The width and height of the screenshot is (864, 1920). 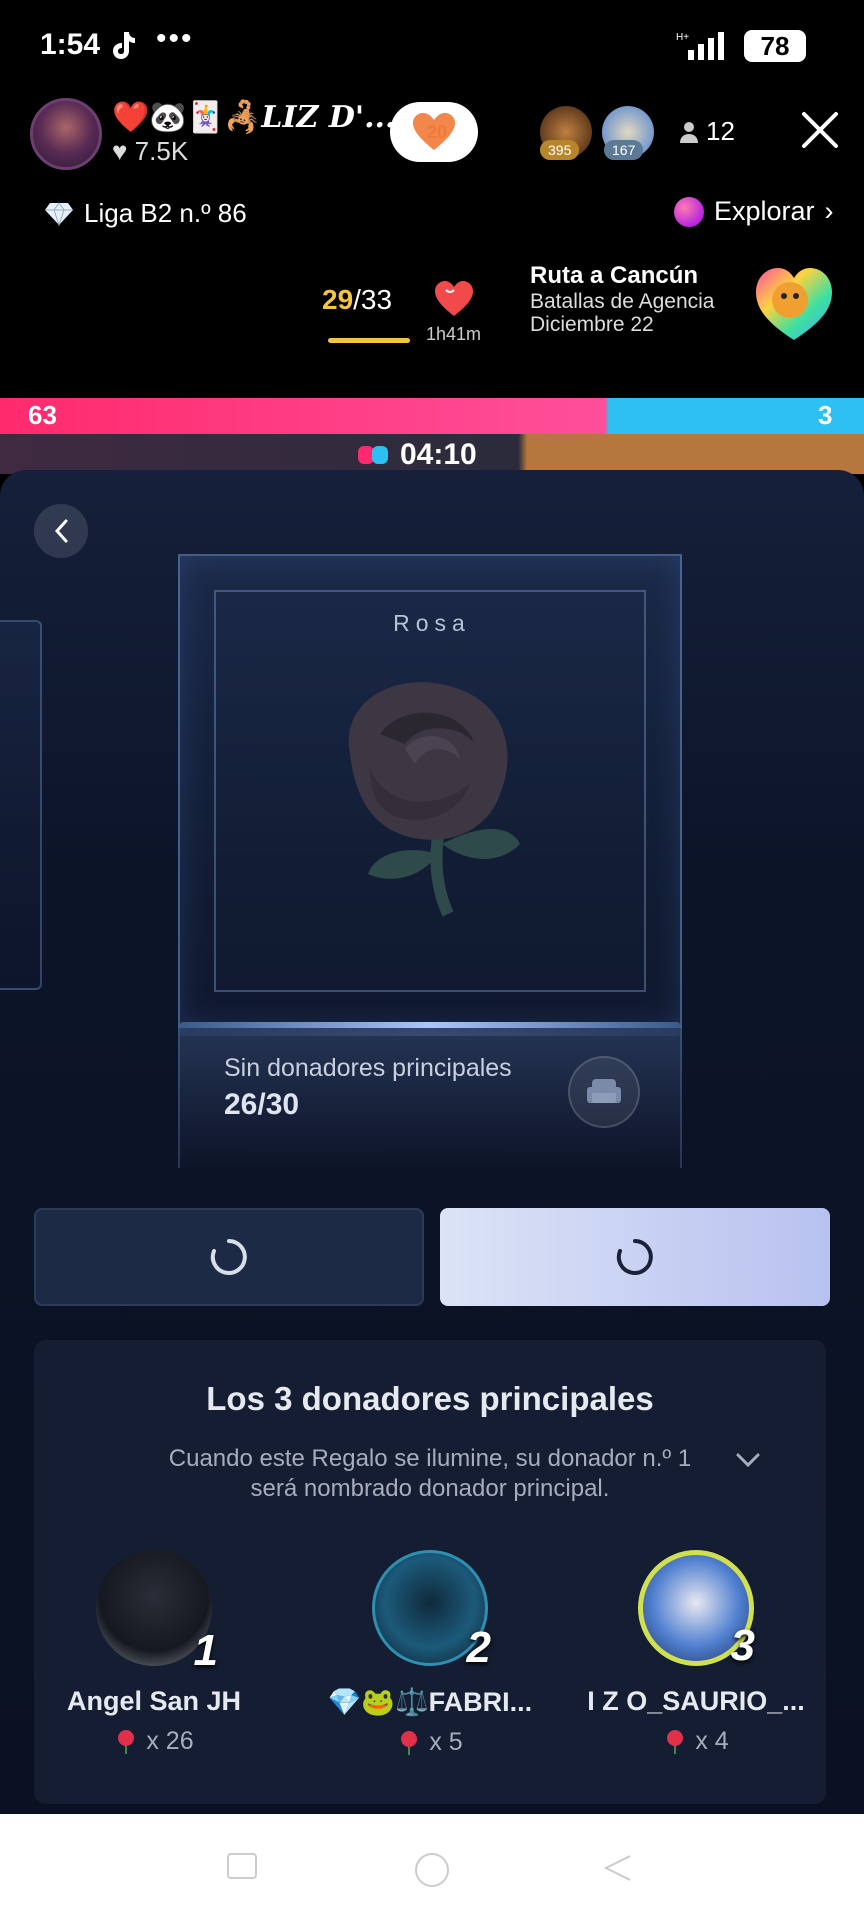 I want to click on battery-indicator: 78, so click(x=775, y=46).